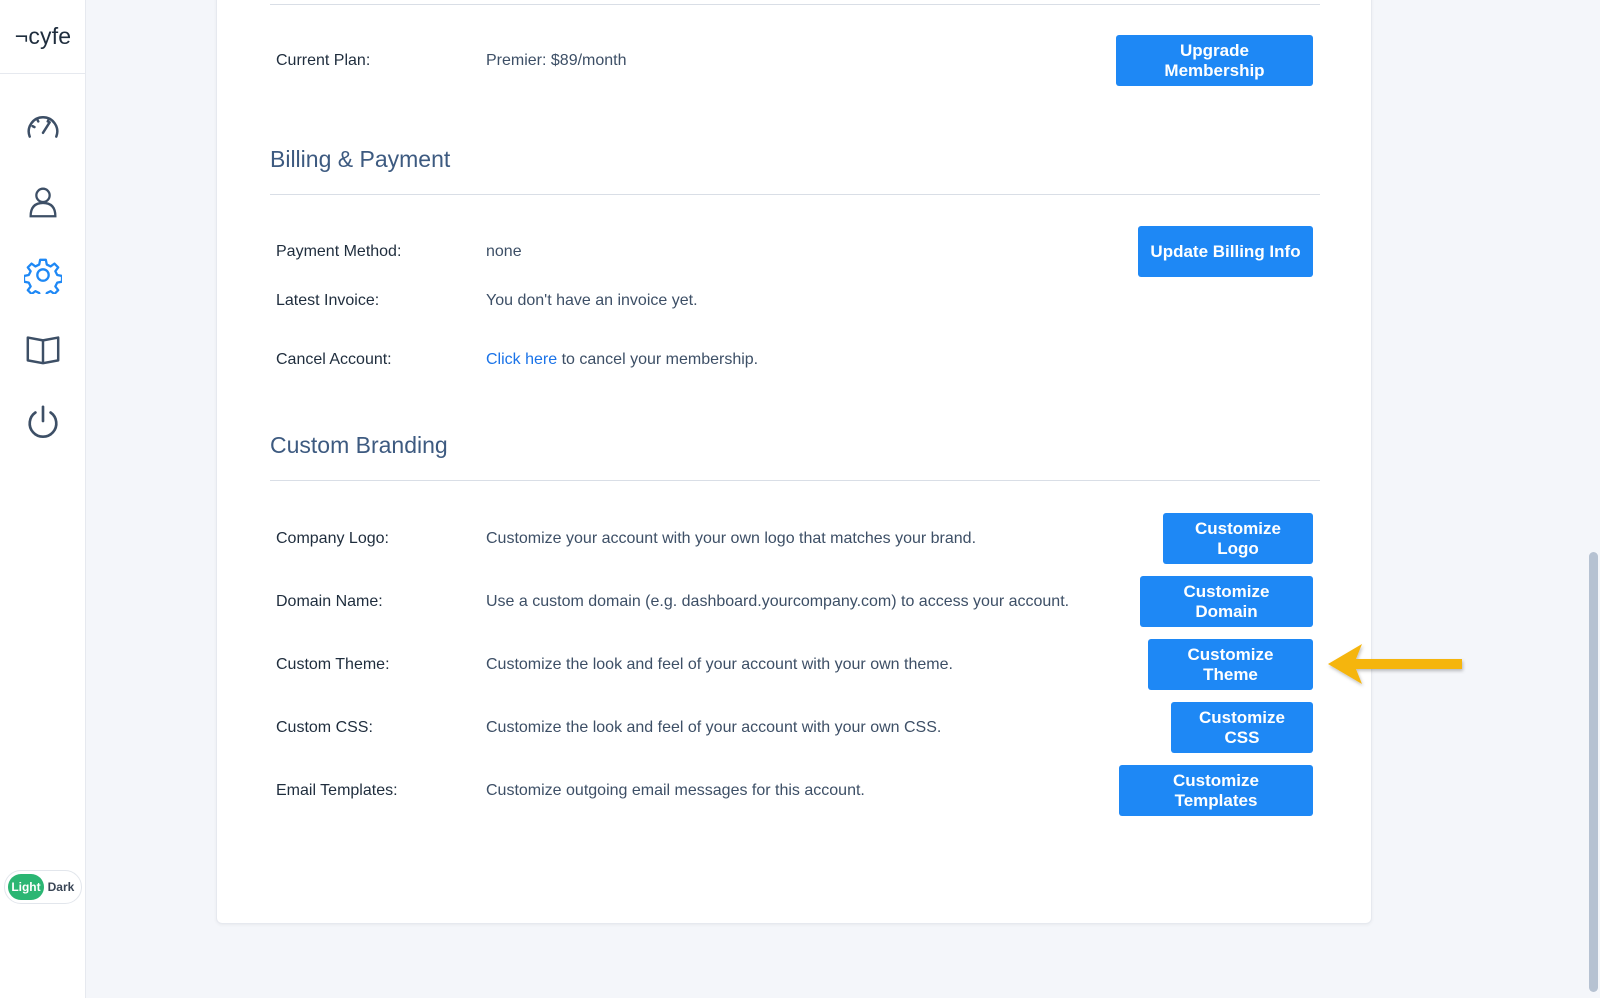  What do you see at coordinates (329, 601) in the screenshot?
I see `domain-name-label: Domain Name:` at bounding box center [329, 601].